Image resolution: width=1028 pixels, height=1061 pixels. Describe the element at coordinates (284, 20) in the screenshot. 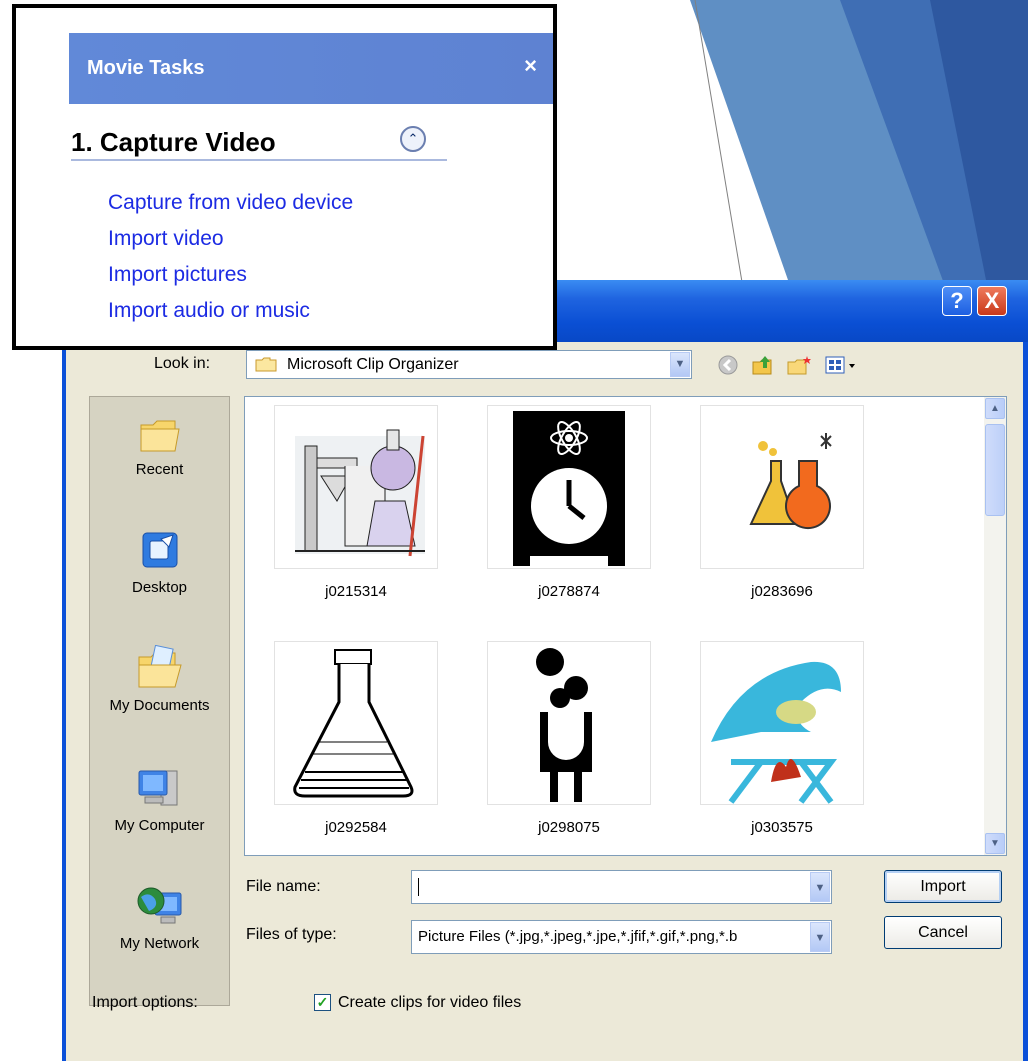

I see `toolbar-strip` at that location.